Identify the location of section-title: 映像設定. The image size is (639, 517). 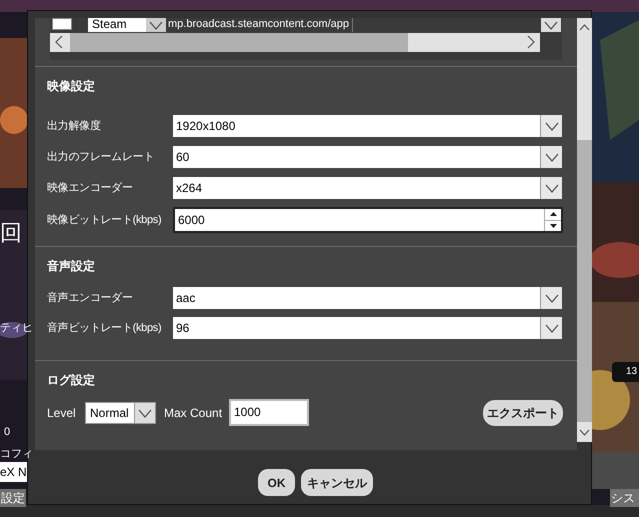
(71, 86).